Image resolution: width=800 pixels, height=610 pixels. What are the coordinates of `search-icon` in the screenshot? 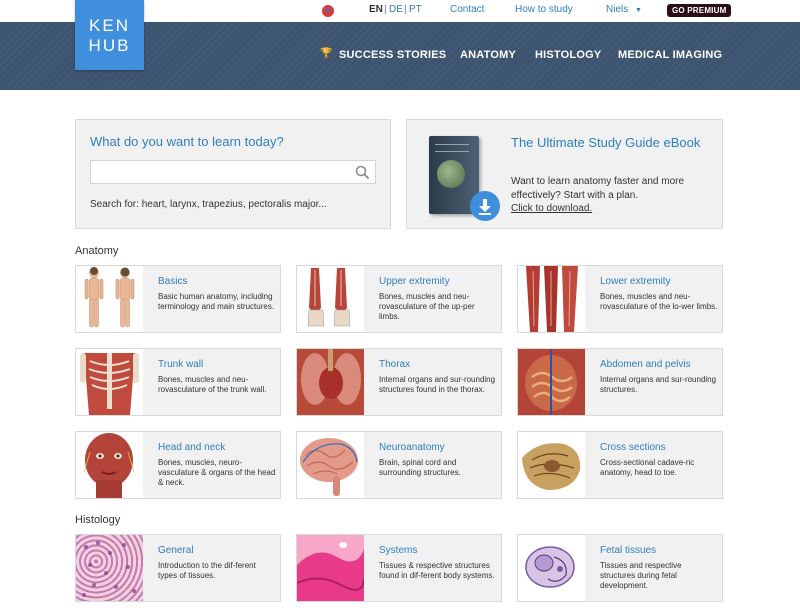 It's located at (362, 172).